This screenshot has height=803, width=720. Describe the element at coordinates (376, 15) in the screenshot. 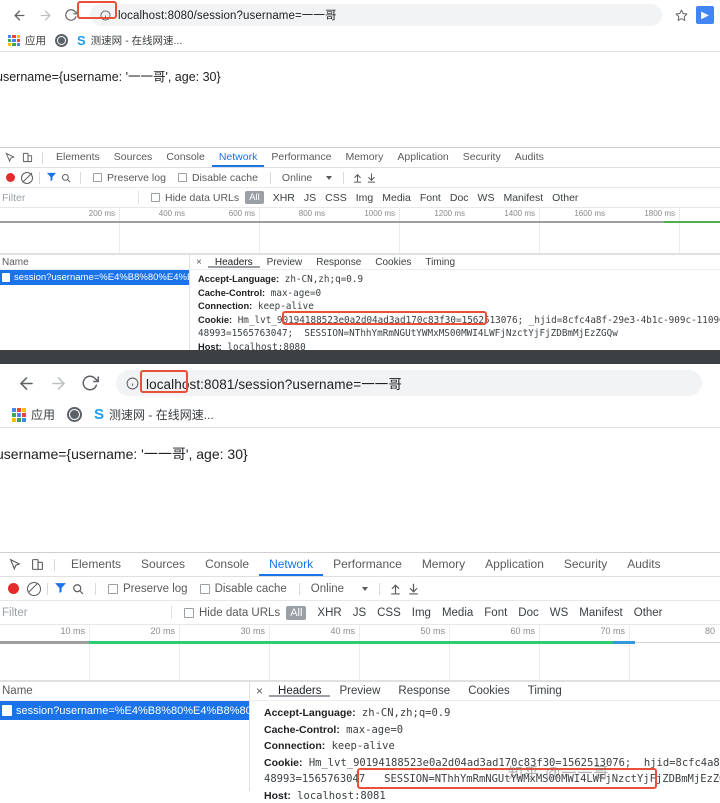

I see `top-address-bar: localhost:8080/session?username=一一哥` at that location.